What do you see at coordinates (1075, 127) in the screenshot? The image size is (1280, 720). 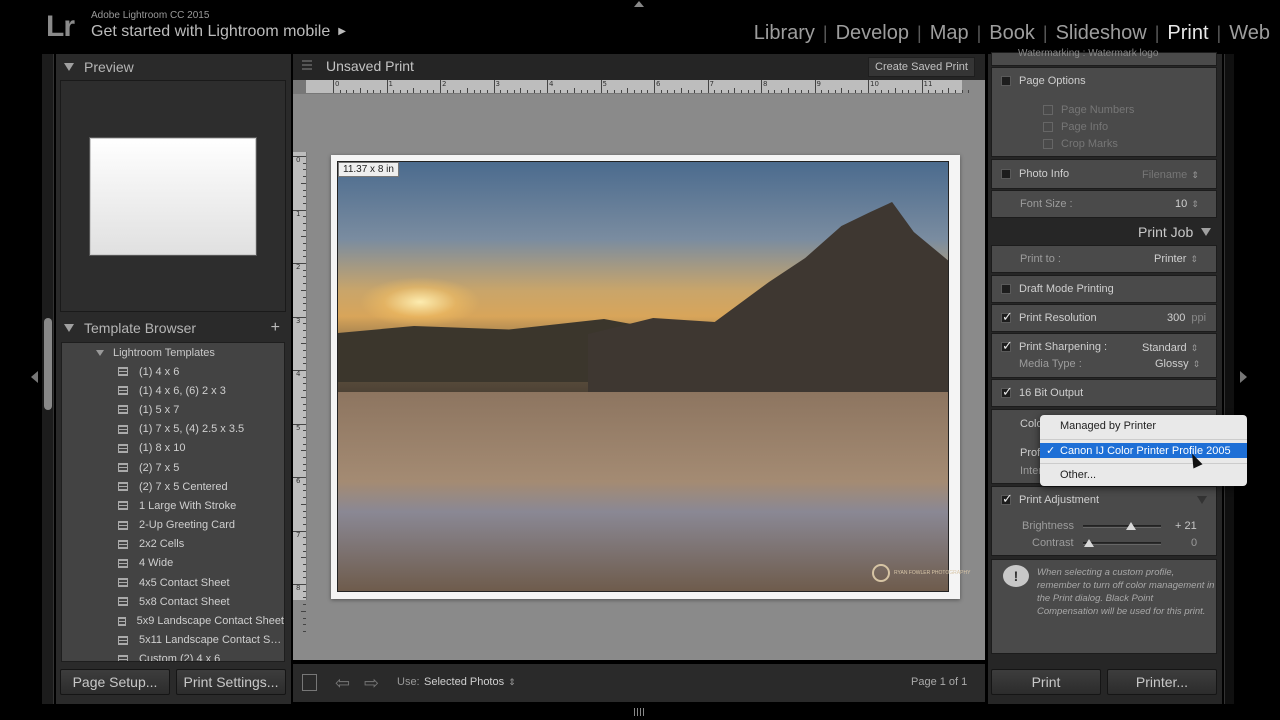 I see `page-info-checkbox: Page Info` at bounding box center [1075, 127].